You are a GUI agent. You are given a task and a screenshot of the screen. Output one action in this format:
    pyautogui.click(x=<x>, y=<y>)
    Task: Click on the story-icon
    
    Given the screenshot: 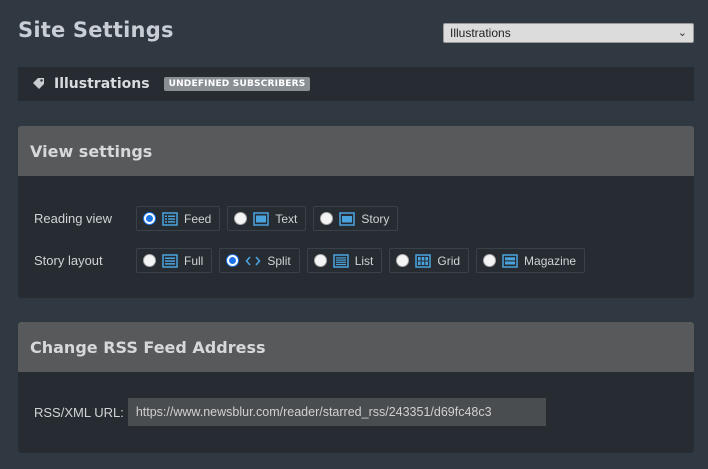 What is the action you would take?
    pyautogui.click(x=347, y=218)
    